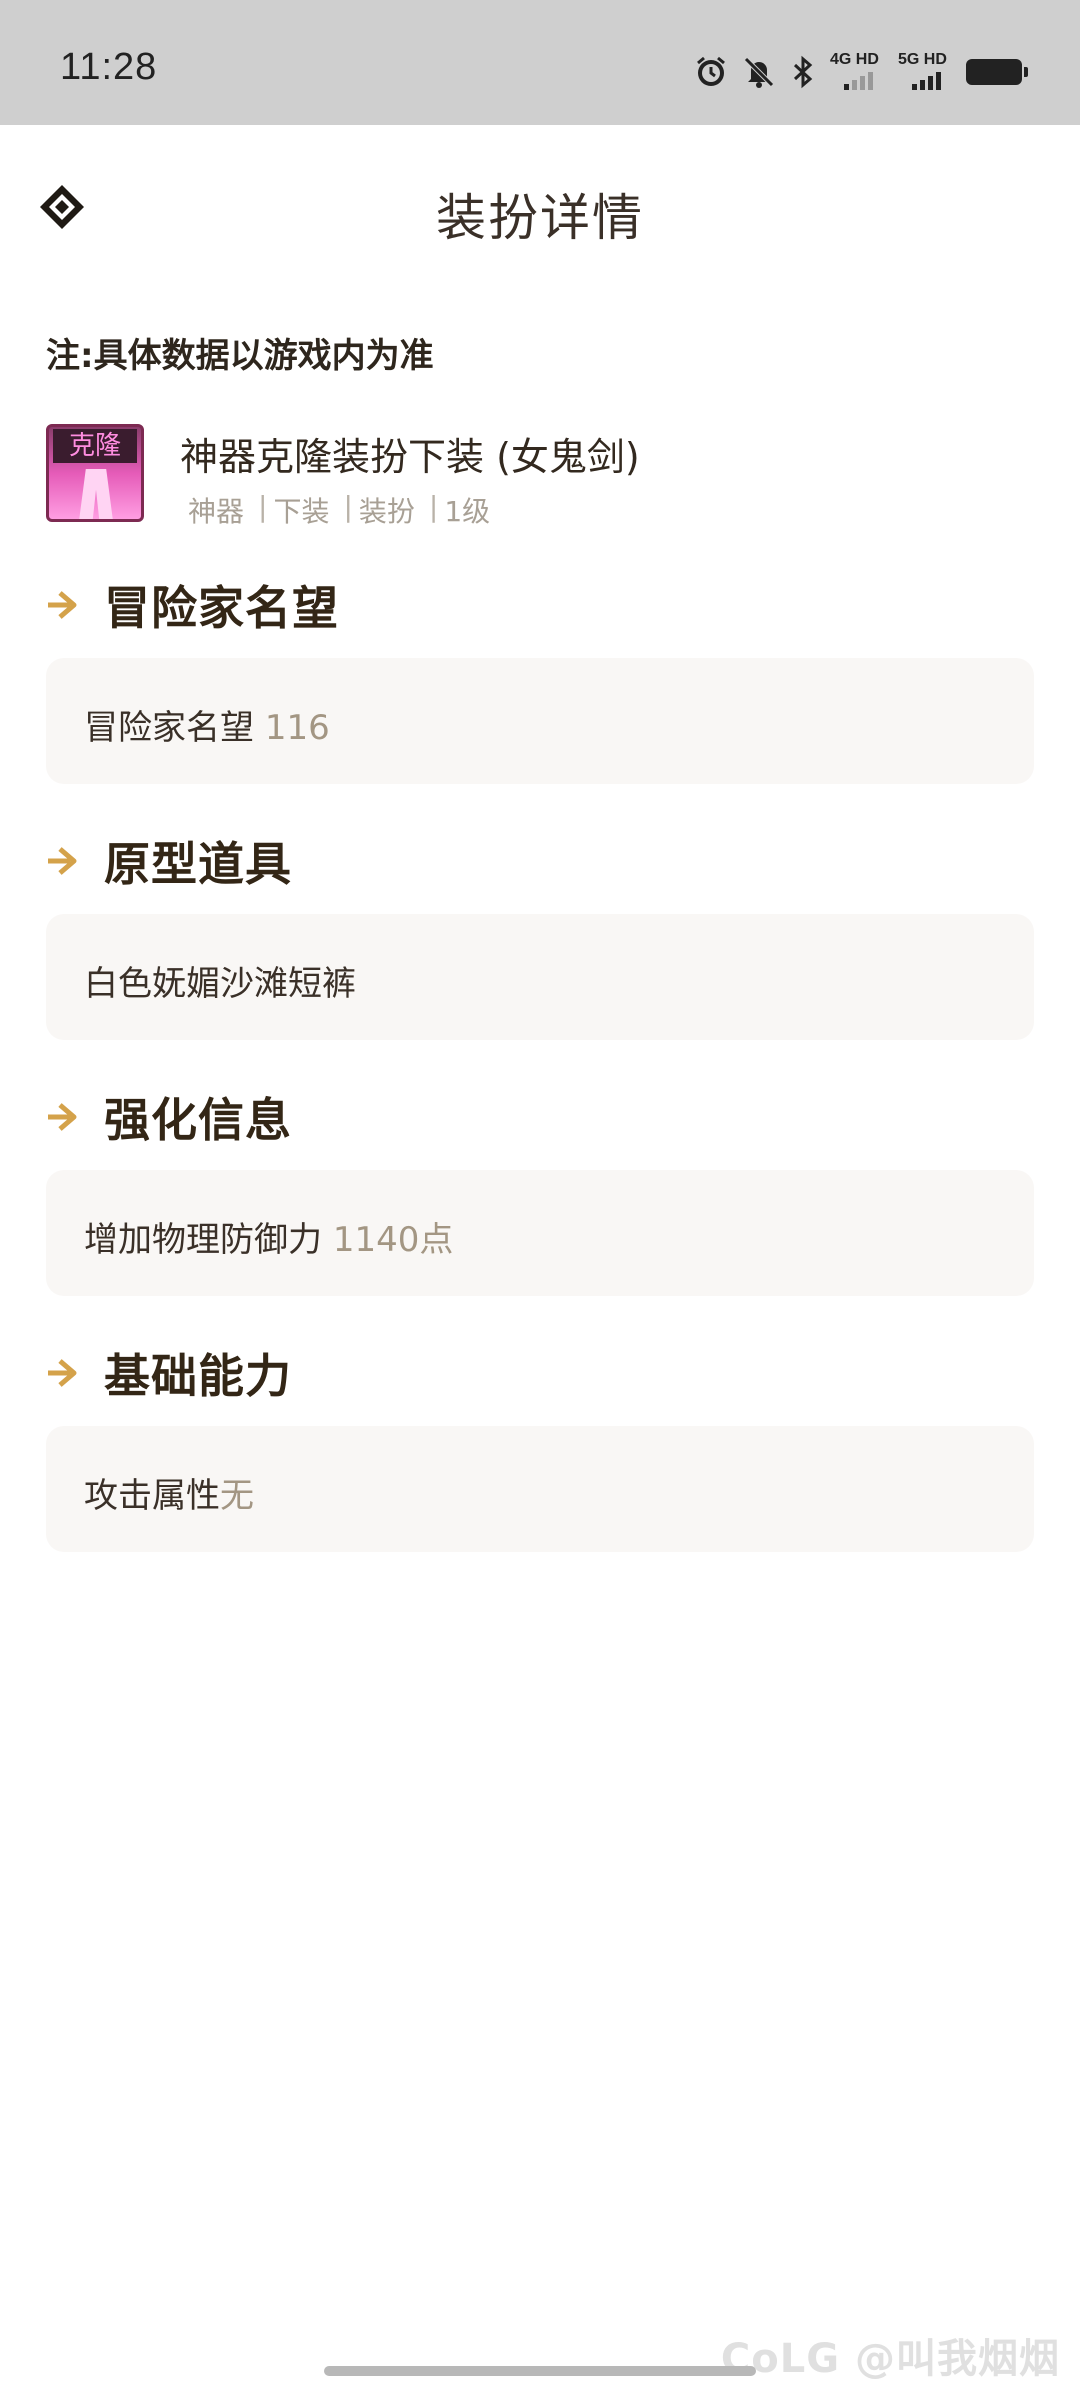  I want to click on info-value: 1140点, so click(393, 1240).